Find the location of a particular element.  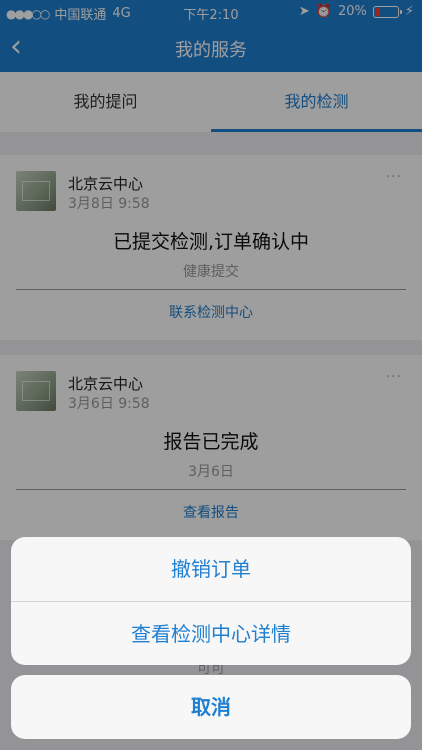

cancel-button: 取消 is located at coordinates (211, 707).